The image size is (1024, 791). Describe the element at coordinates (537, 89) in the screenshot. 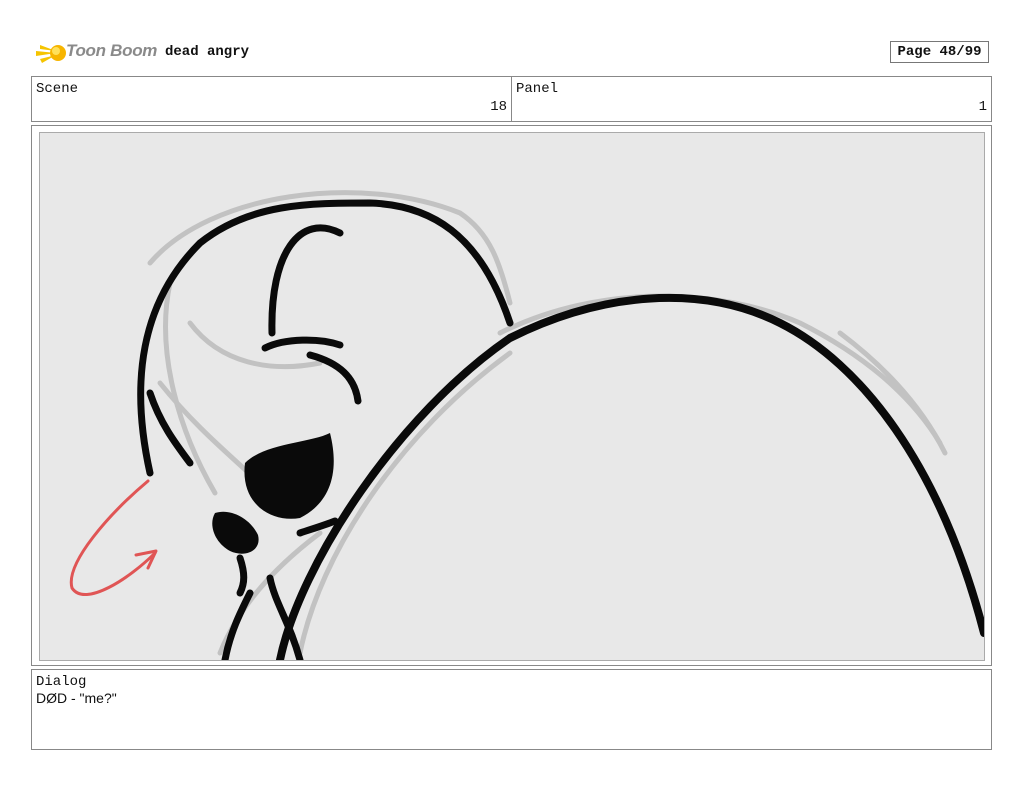

I see `panel-label: Panel` at that location.